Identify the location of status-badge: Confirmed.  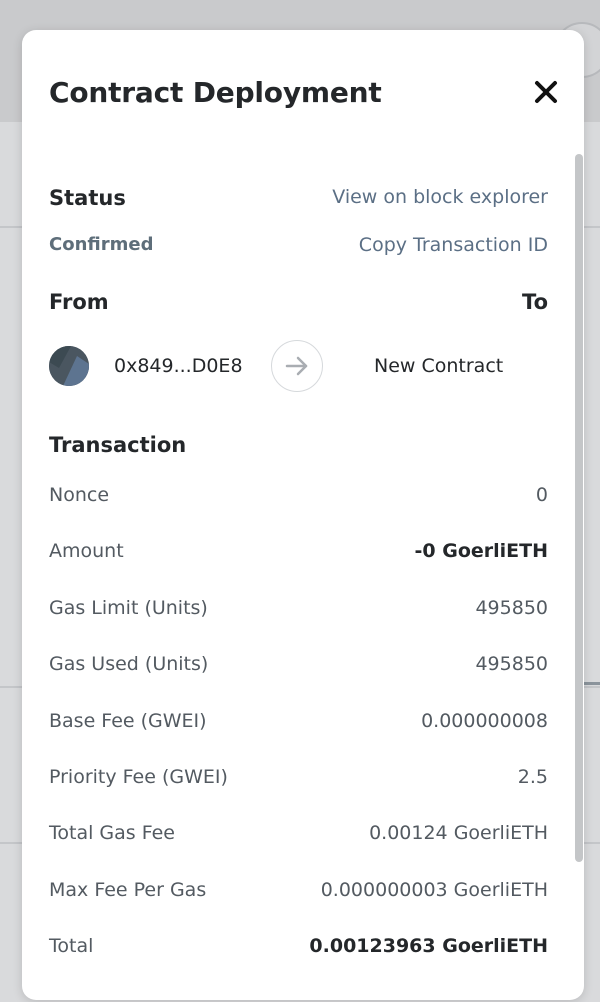
(101, 244).